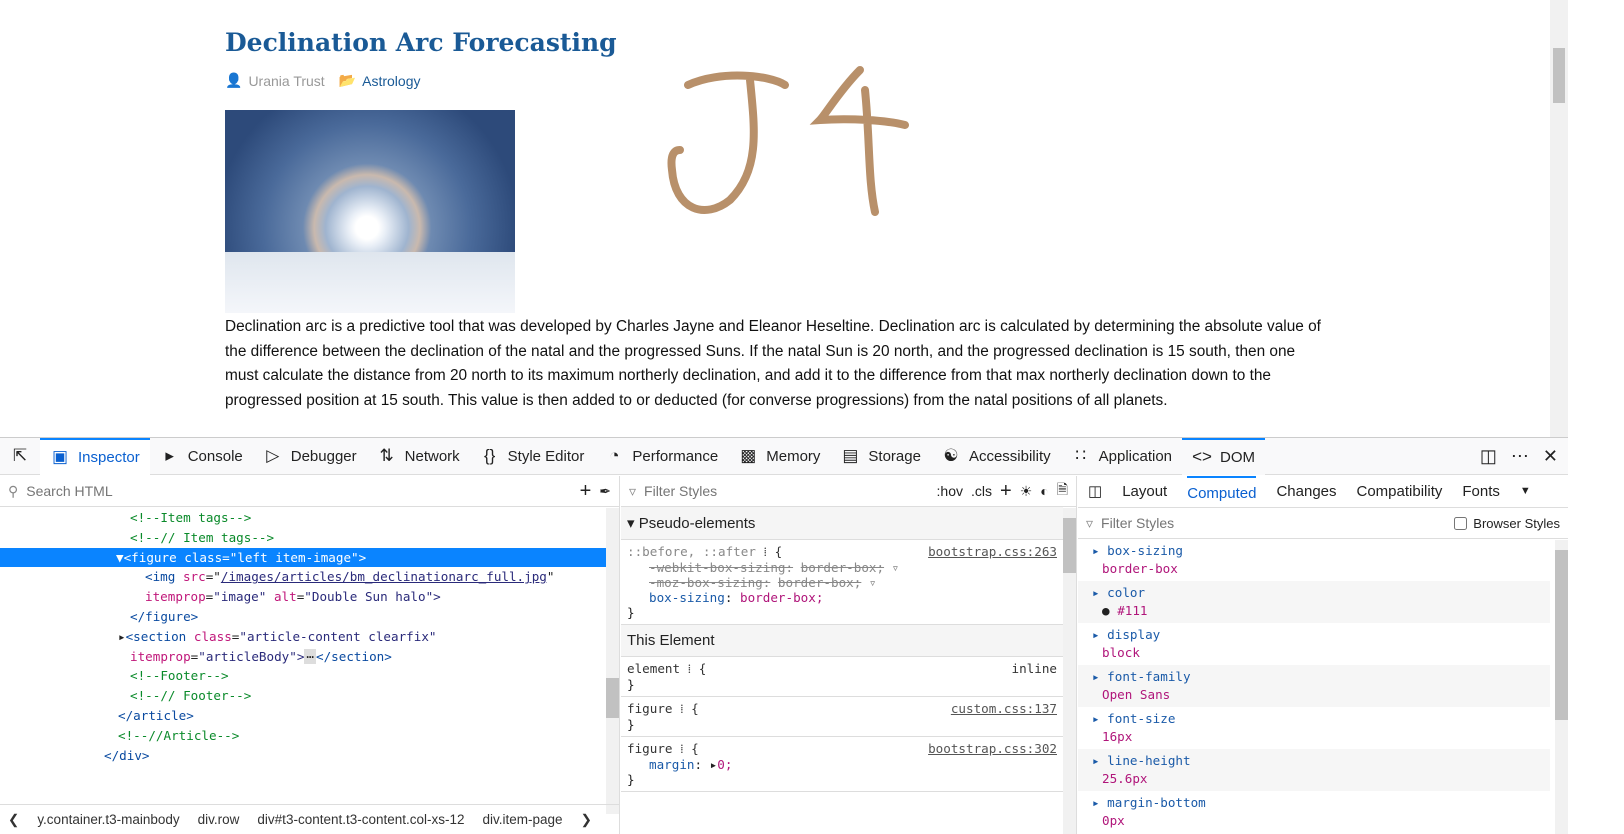 The height and width of the screenshot is (834, 1624). I want to click on tree-row: <!--Footer-->, so click(303, 676).